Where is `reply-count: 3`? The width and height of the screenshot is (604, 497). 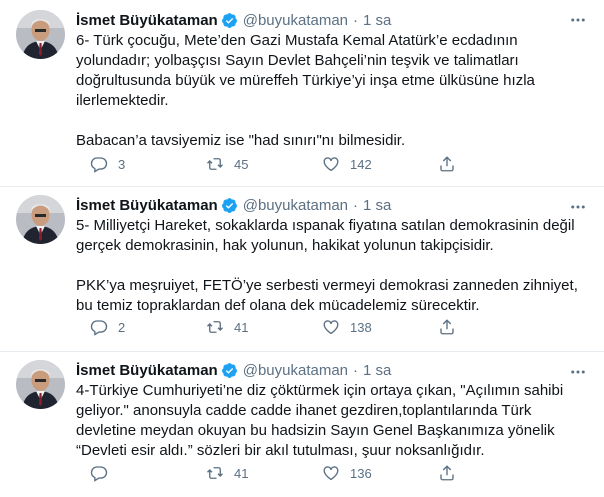 reply-count: 3 is located at coordinates (122, 164).